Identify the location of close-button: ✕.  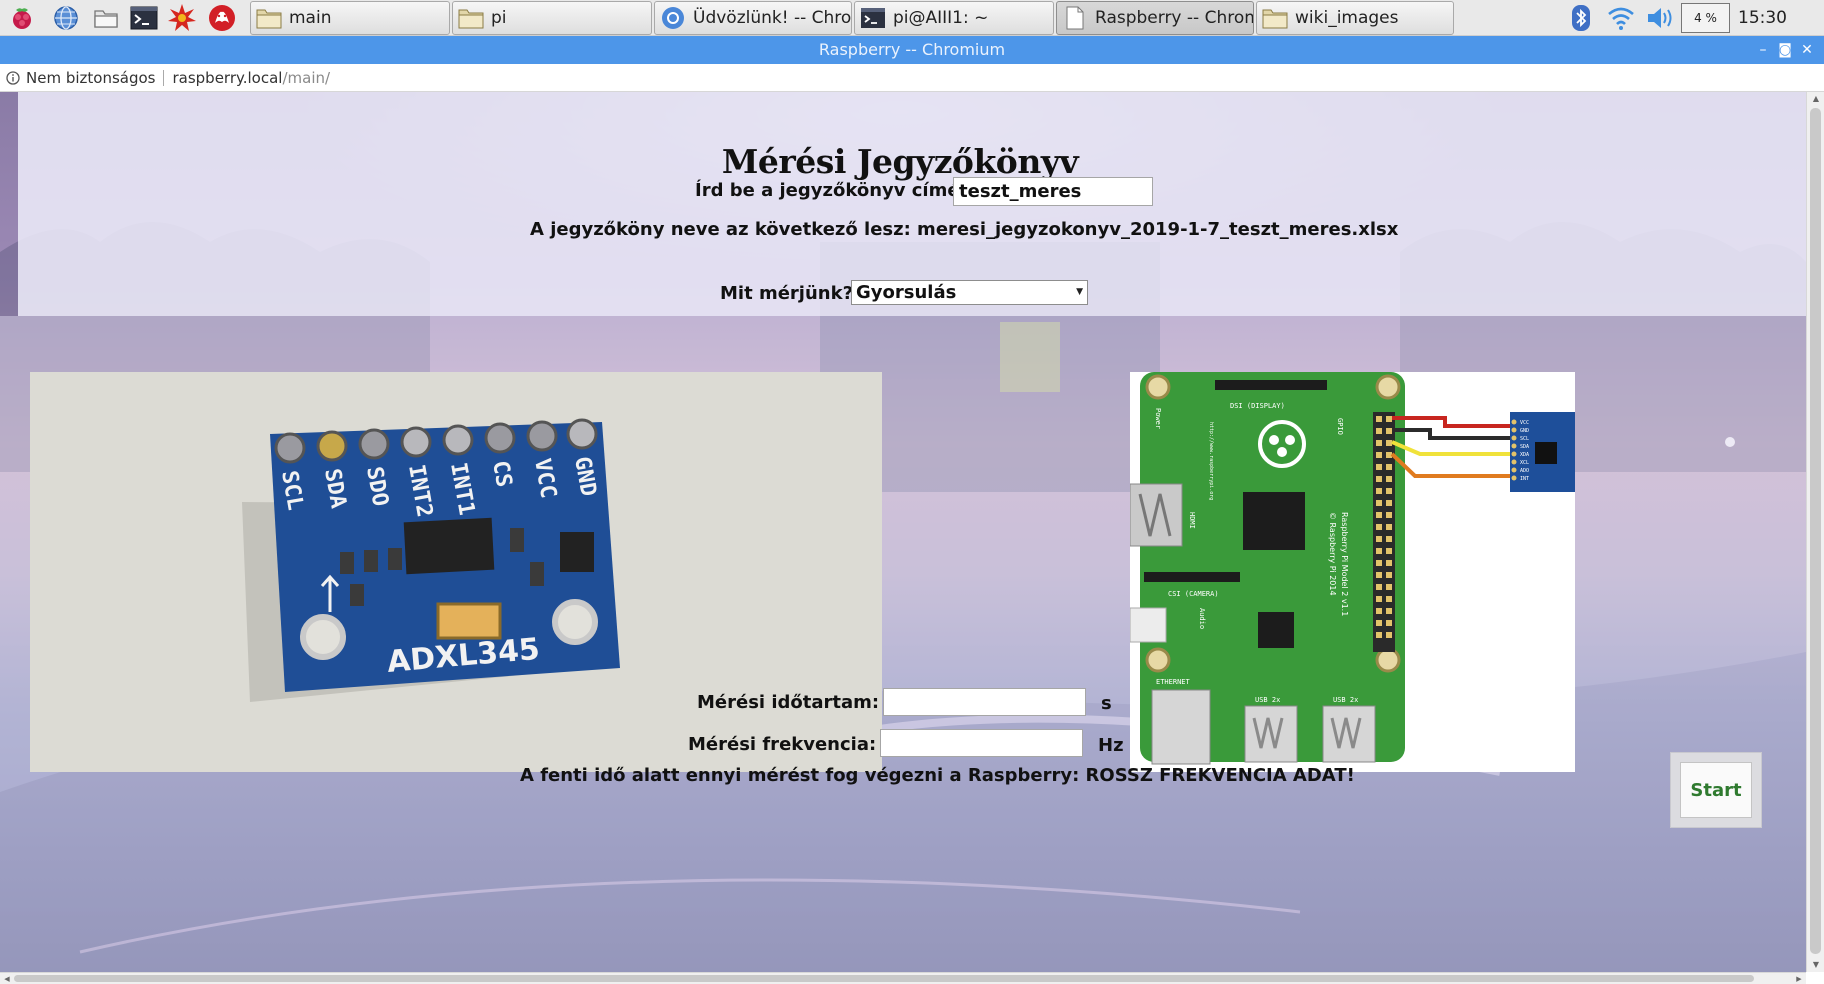
(1807, 50).